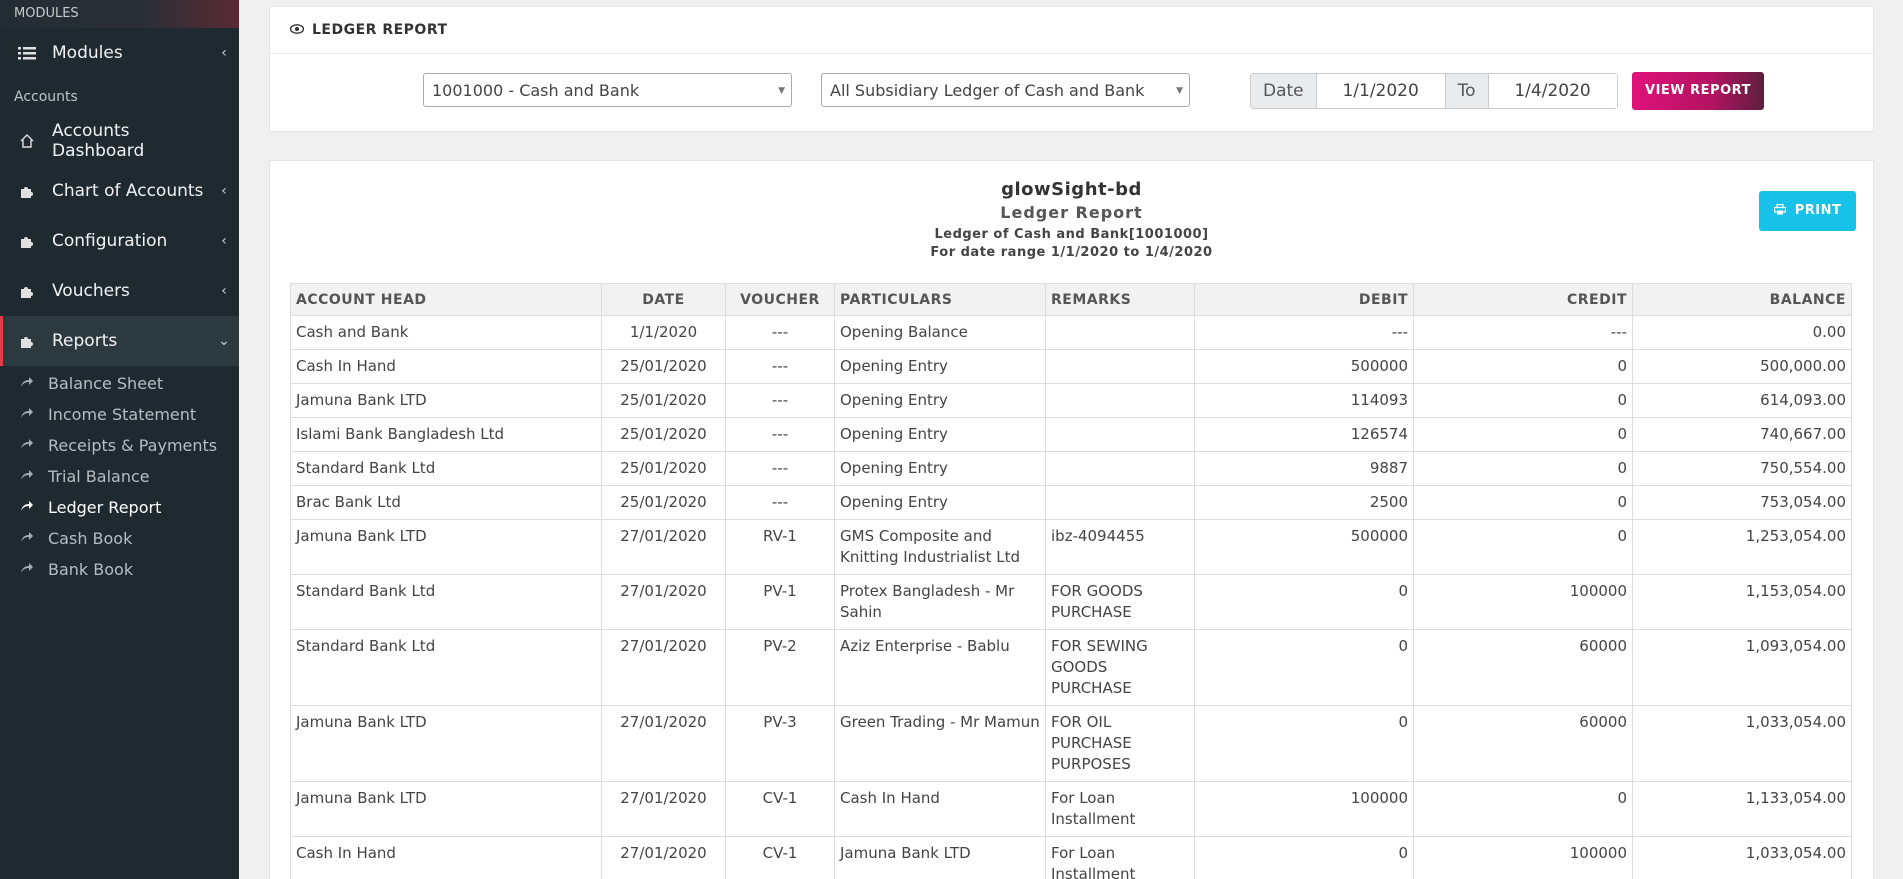 Image resolution: width=1903 pixels, height=879 pixels. I want to click on table-cell: 126574, so click(1304, 434).